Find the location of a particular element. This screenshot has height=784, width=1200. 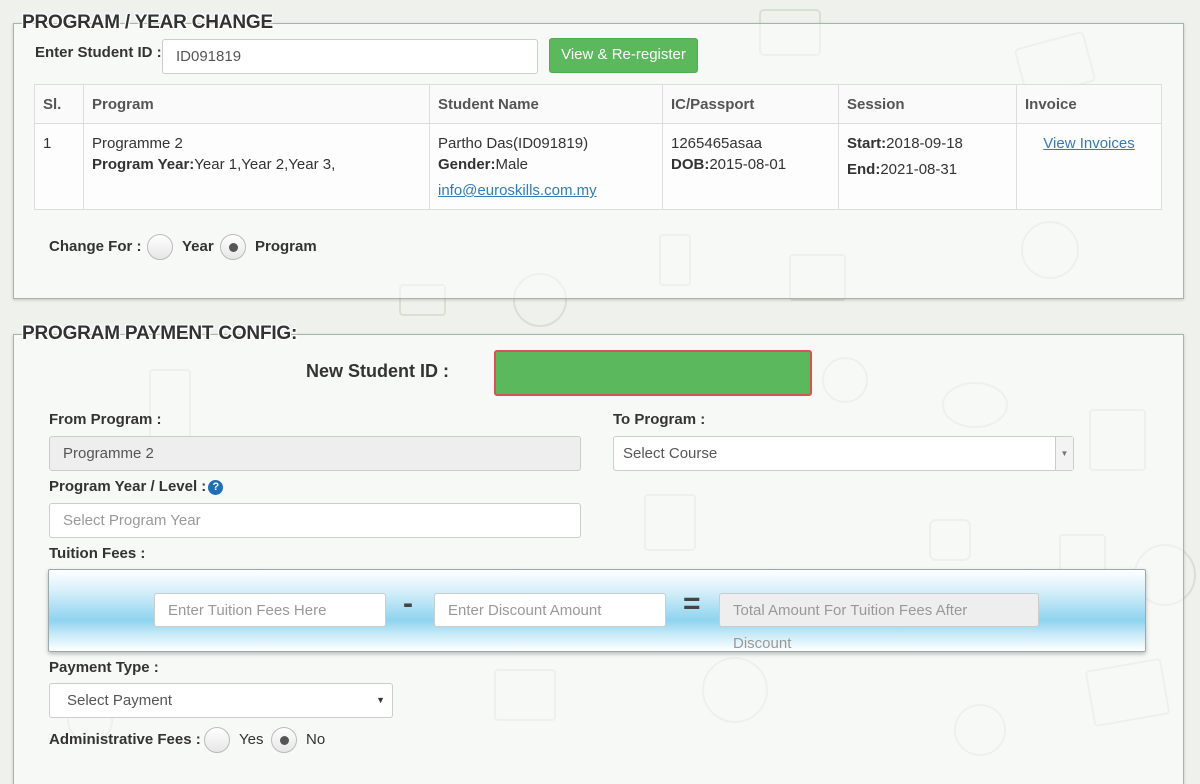

end-label: End: is located at coordinates (864, 169).